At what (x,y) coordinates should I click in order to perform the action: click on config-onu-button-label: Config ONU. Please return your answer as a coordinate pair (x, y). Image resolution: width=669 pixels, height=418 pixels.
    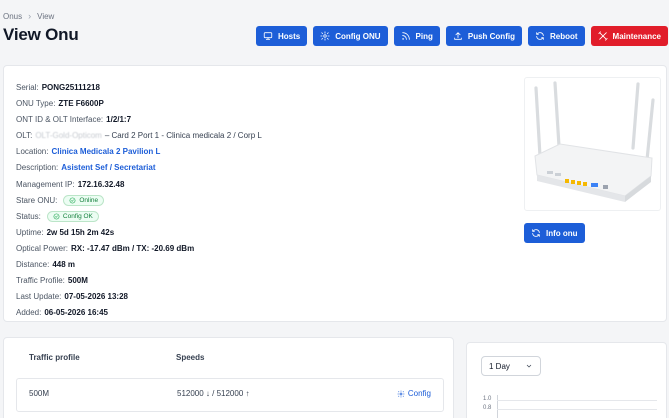
    Looking at the image, I should click on (358, 36).